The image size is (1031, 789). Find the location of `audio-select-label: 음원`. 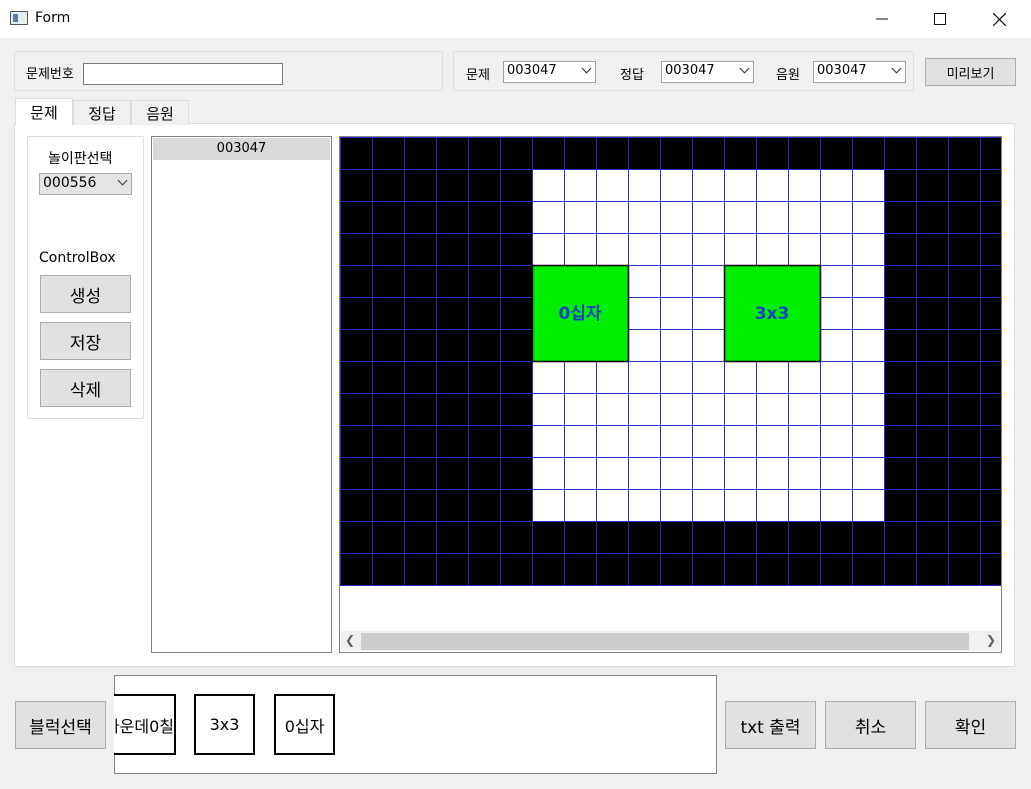

audio-select-label: 음원 is located at coordinates (788, 75).